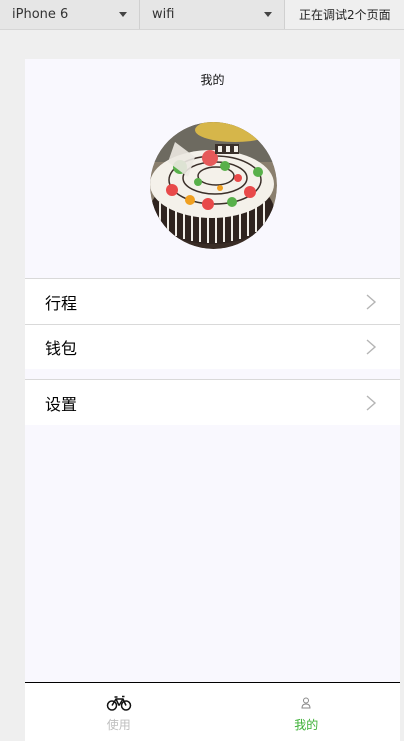  Describe the element at coordinates (61, 303) in the screenshot. I see `menu-item-label: 行程` at that location.